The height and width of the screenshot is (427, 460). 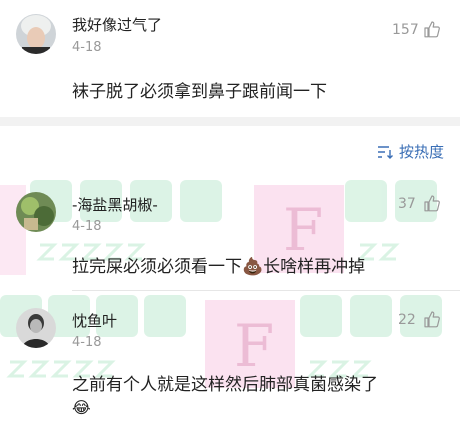 What do you see at coordinates (421, 152) in the screenshot?
I see `sort-label: 按热度` at bounding box center [421, 152].